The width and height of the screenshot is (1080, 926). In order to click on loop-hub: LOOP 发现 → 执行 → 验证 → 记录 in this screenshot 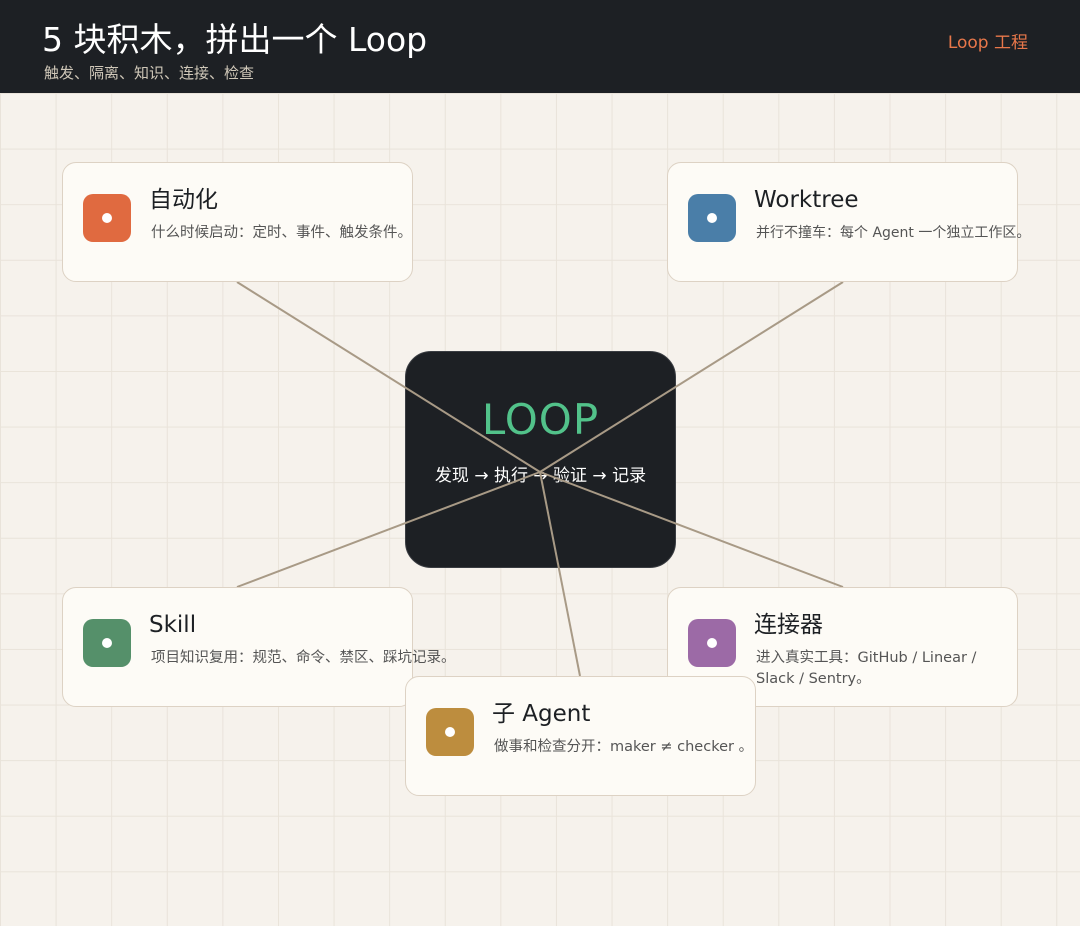, I will do `click(540, 459)`.